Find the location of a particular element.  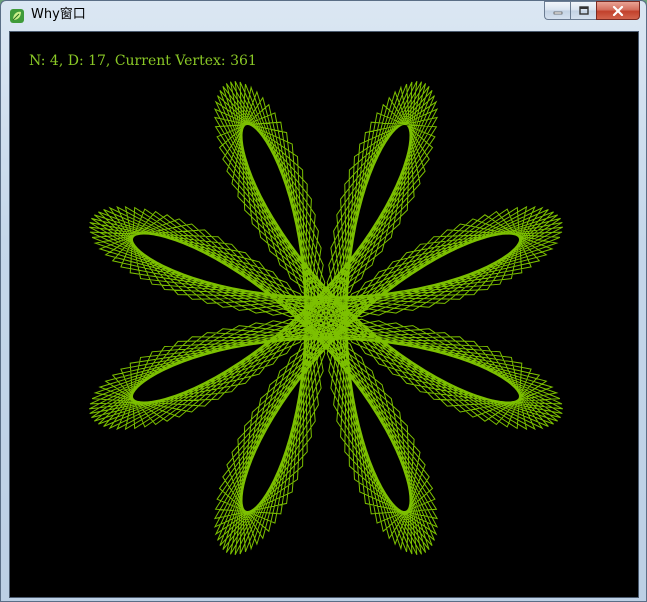

maximize-button is located at coordinates (583, 10).